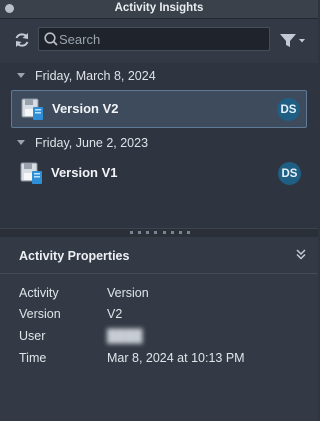 Image resolution: width=320 pixels, height=421 pixels. I want to click on redacted-user-value: ████, so click(125, 336).